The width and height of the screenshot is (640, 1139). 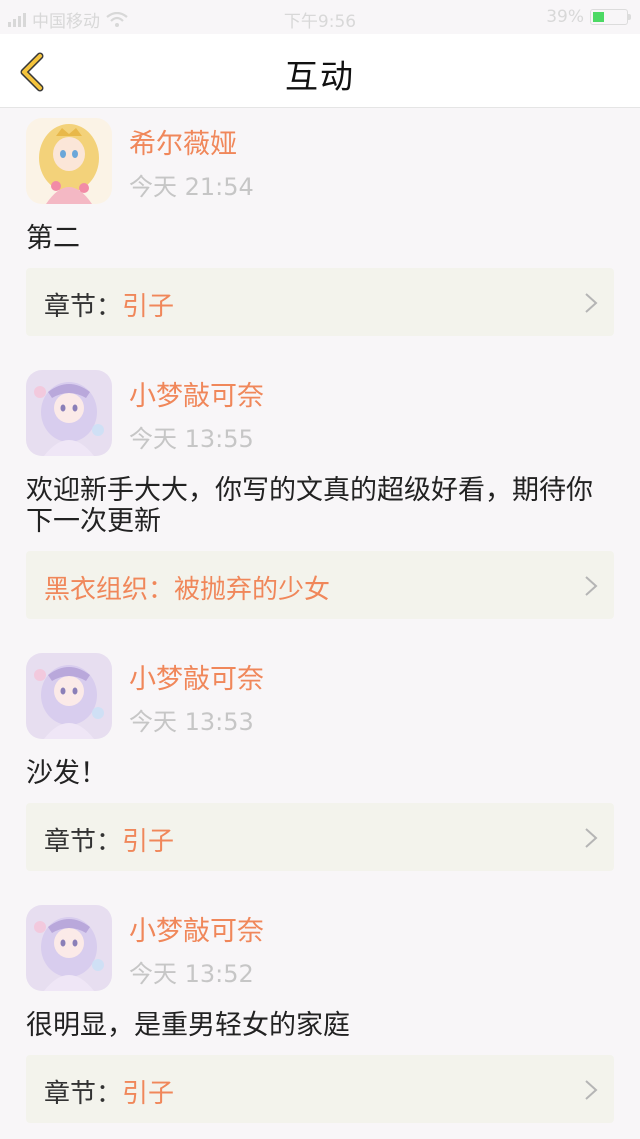 What do you see at coordinates (188, 1025) in the screenshot?
I see `comment-text: 很明显，是重男轻女的家庭` at bounding box center [188, 1025].